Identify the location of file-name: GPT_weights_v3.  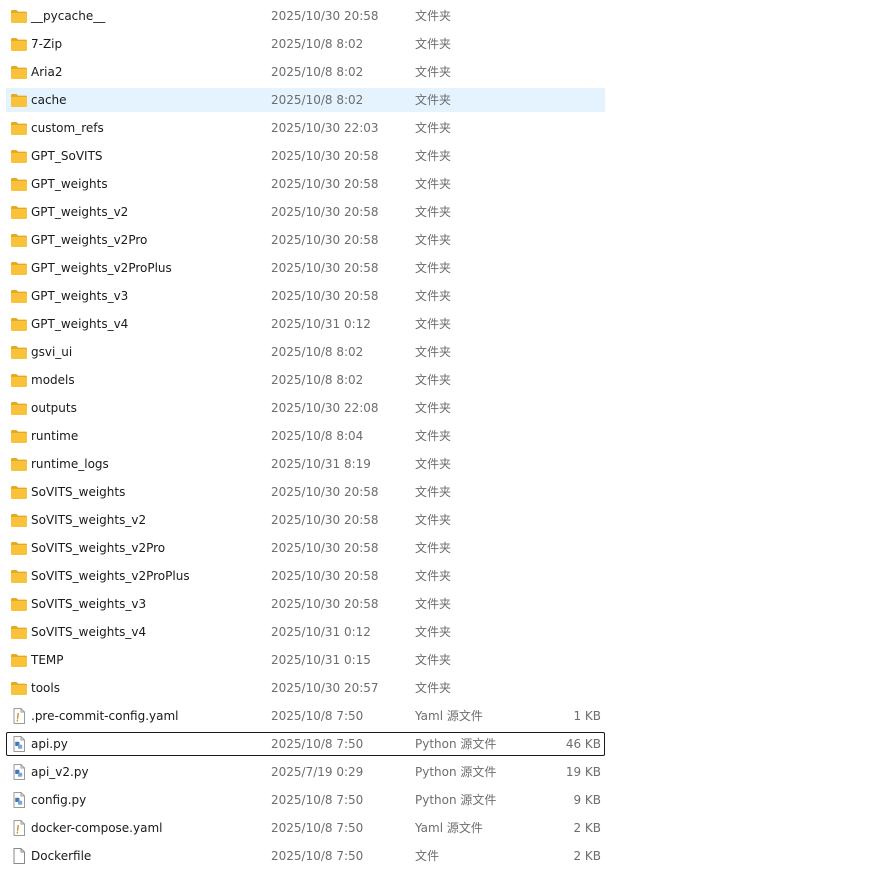
(80, 296).